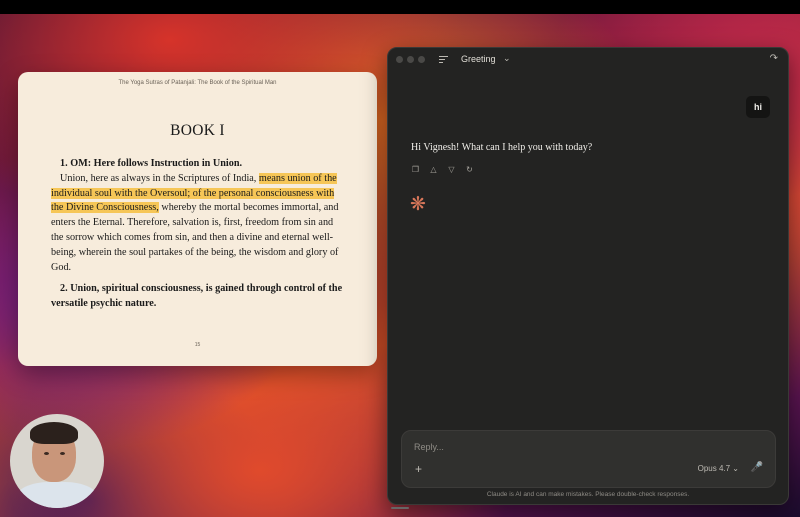 The width and height of the screenshot is (800, 517). Describe the element at coordinates (418, 469) in the screenshot. I see `add-attachment-button: +` at that location.